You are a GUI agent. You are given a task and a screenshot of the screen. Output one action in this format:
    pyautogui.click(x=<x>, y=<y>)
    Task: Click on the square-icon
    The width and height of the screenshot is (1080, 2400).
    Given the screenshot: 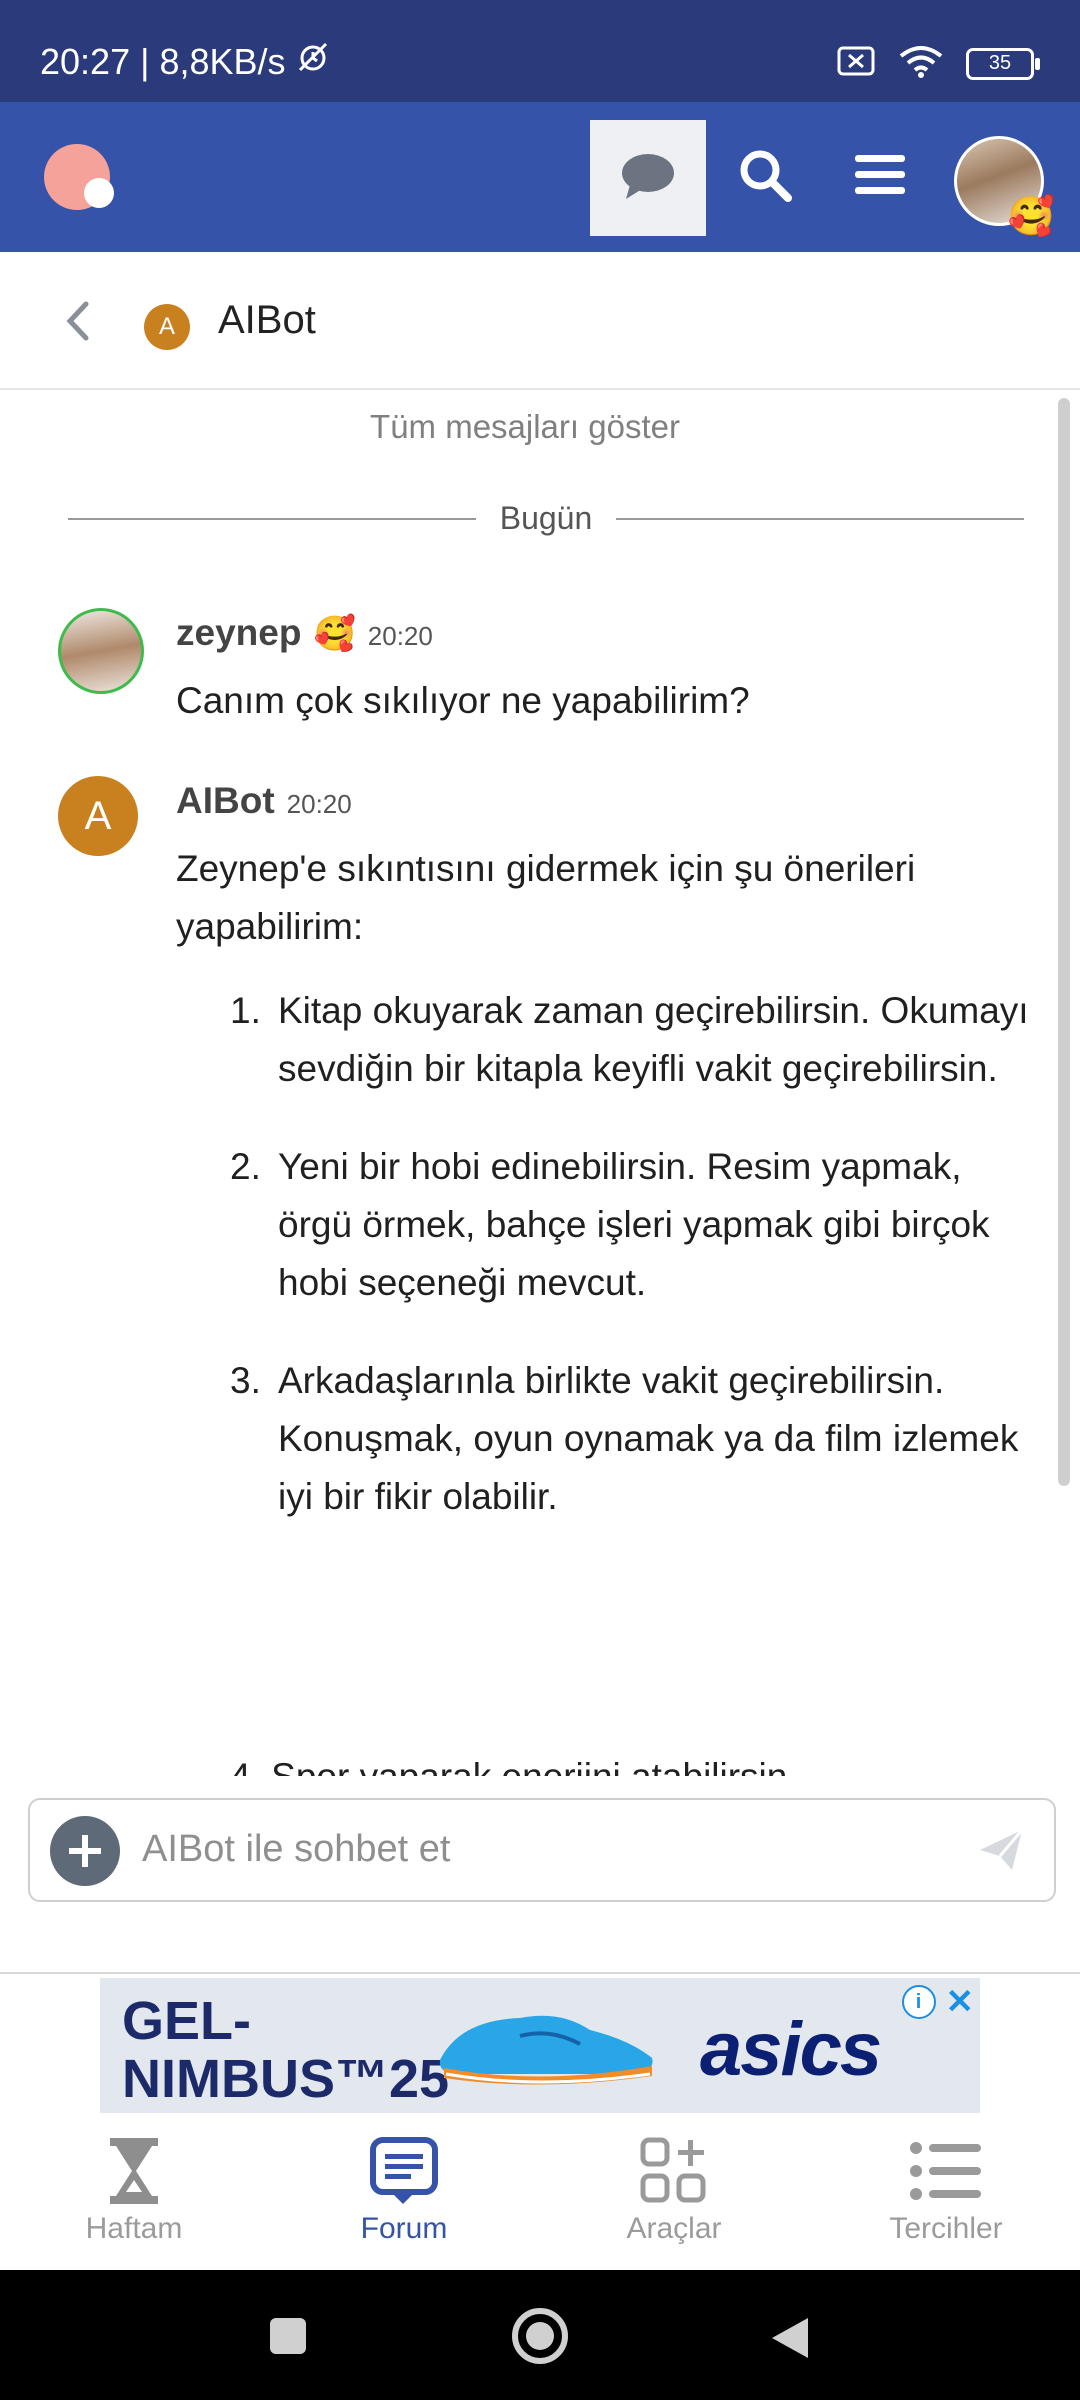 What is the action you would take?
    pyautogui.click(x=288, y=2339)
    